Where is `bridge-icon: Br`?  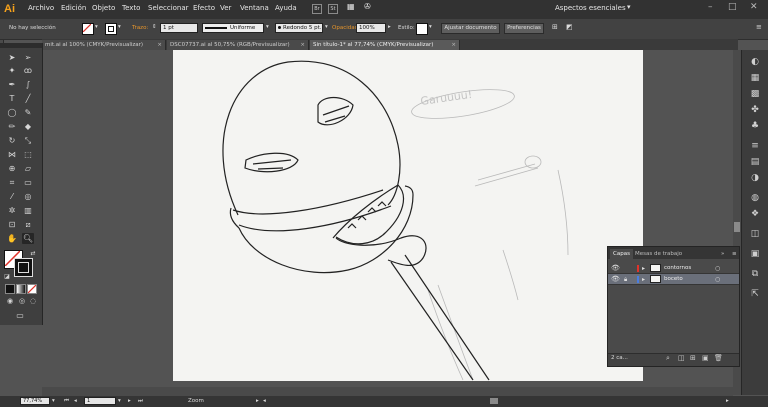
bridge-icon: Br is located at coordinates (317, 9).